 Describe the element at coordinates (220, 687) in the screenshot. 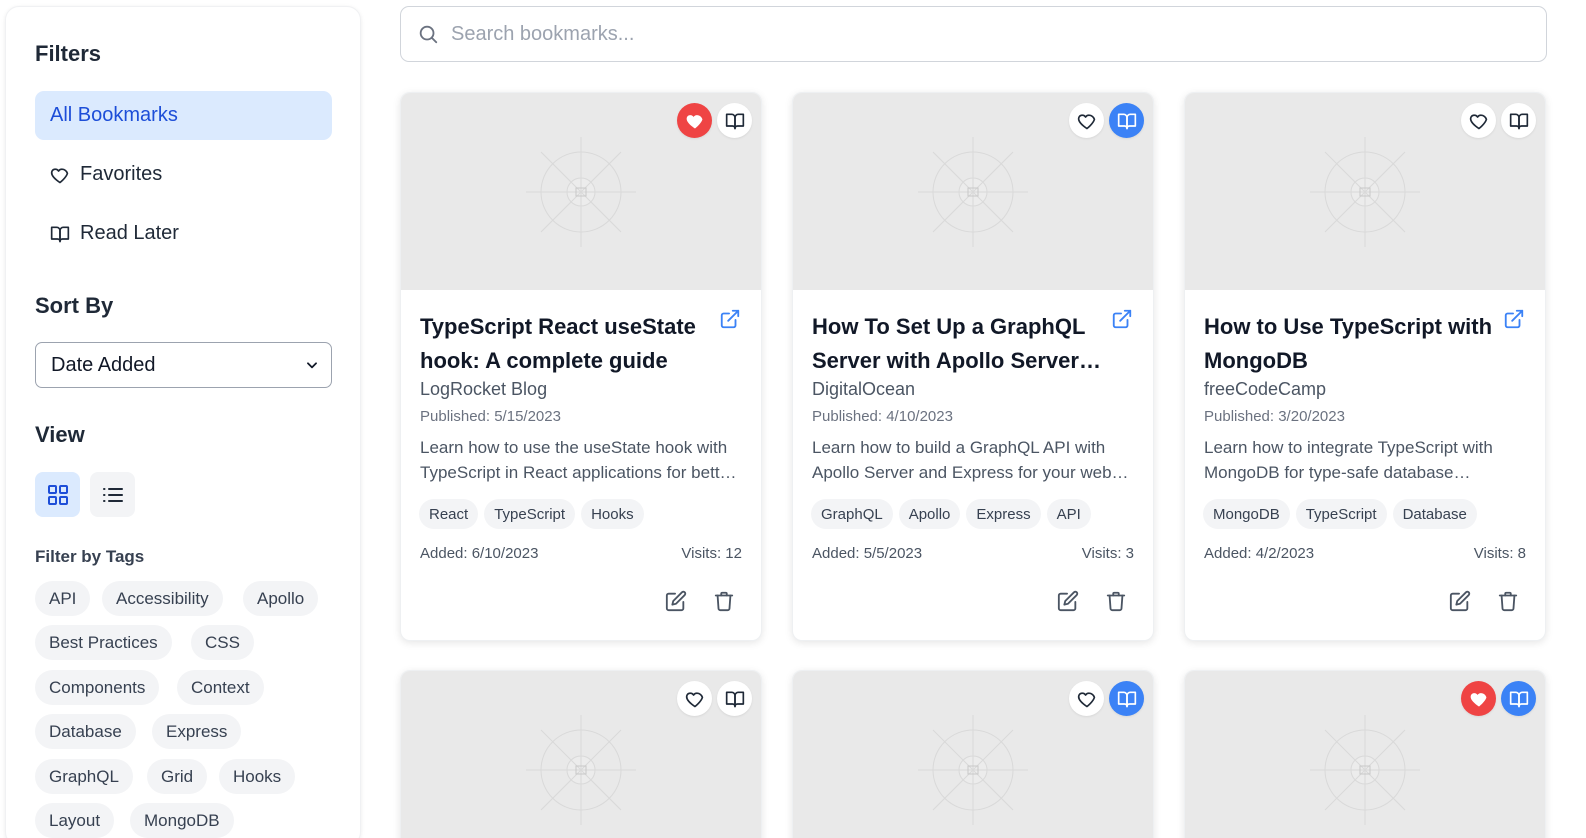

I see `tag-filter: Context` at that location.